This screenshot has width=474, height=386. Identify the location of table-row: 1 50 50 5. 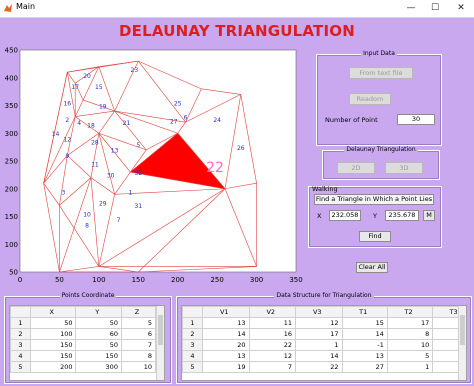
(83, 323).